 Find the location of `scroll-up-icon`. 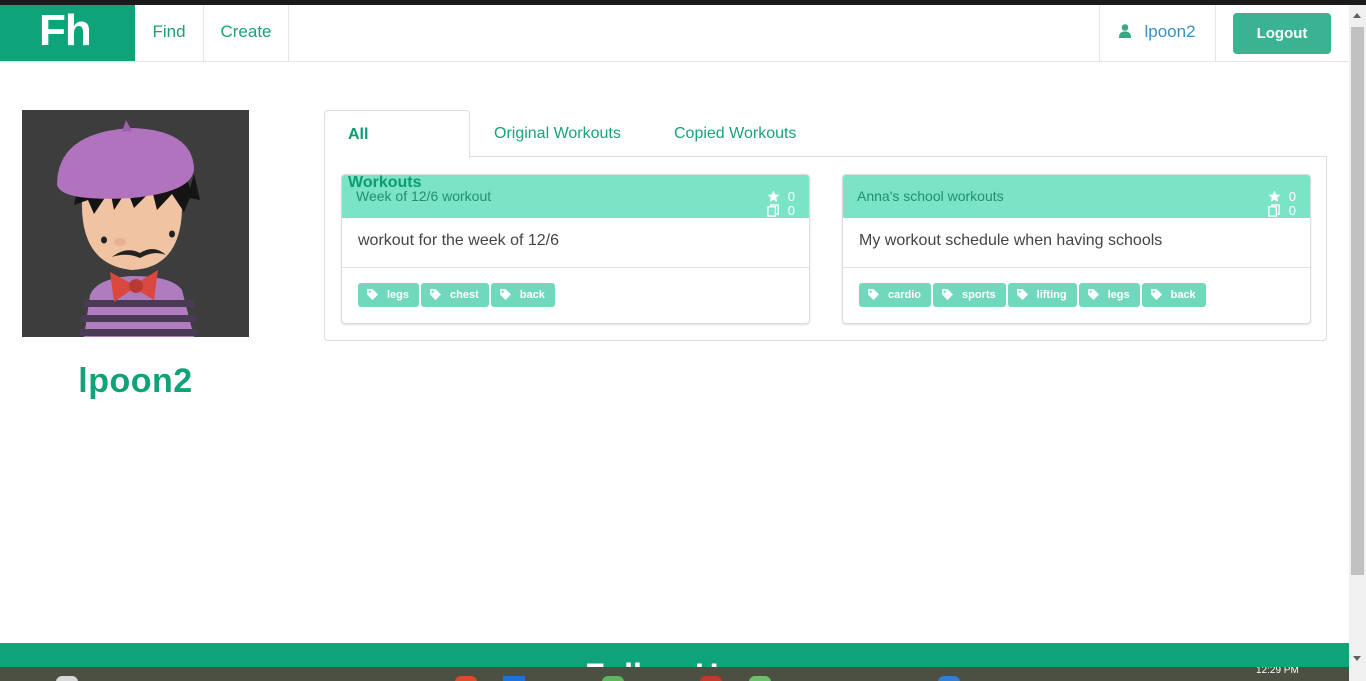

scroll-up-icon is located at coordinates (1357, 15).